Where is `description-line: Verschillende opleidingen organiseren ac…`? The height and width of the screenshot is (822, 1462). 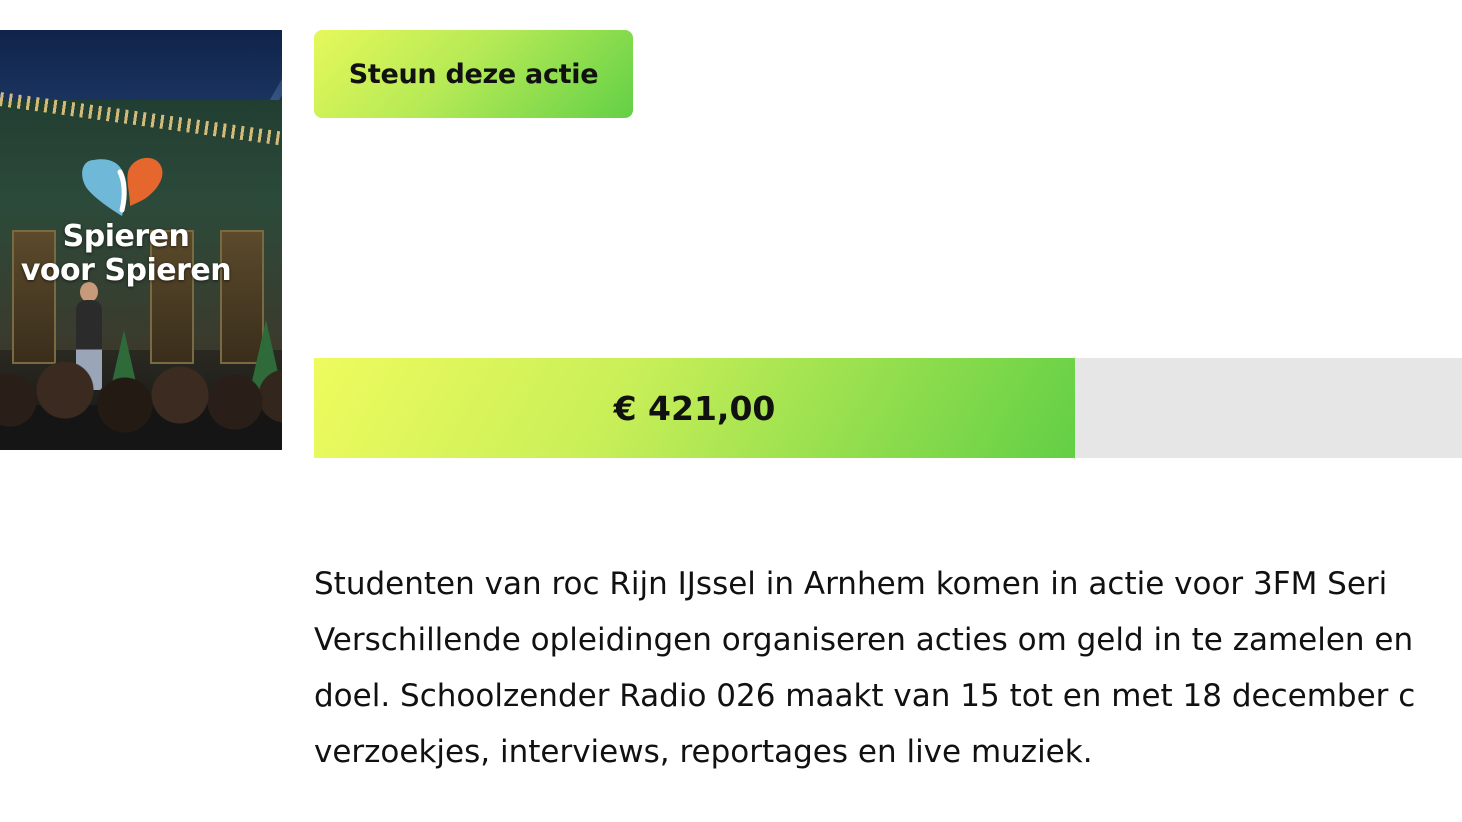
description-line: Verschillende opleidingen organiseren ac… is located at coordinates (864, 640).